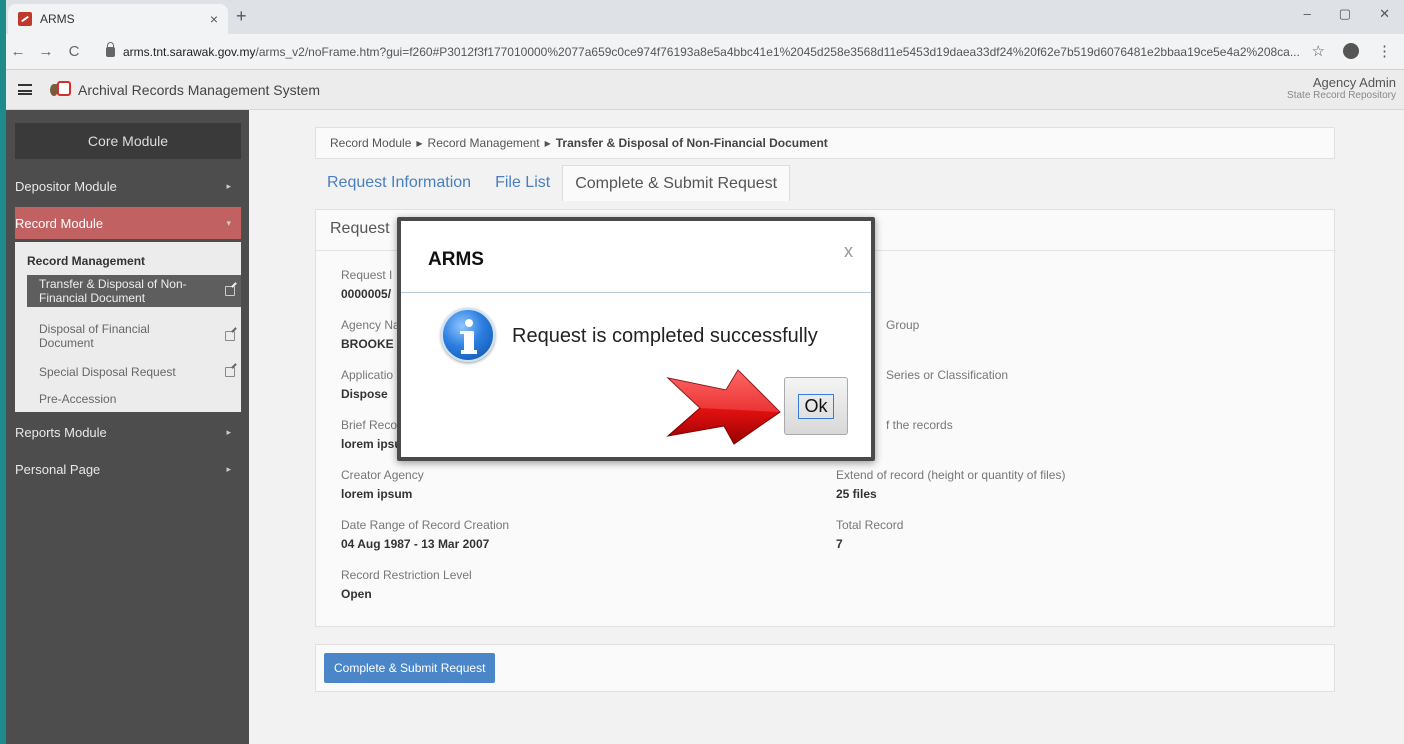  Describe the element at coordinates (1354, 82) in the screenshot. I see `user-name: Agency Admin` at that location.